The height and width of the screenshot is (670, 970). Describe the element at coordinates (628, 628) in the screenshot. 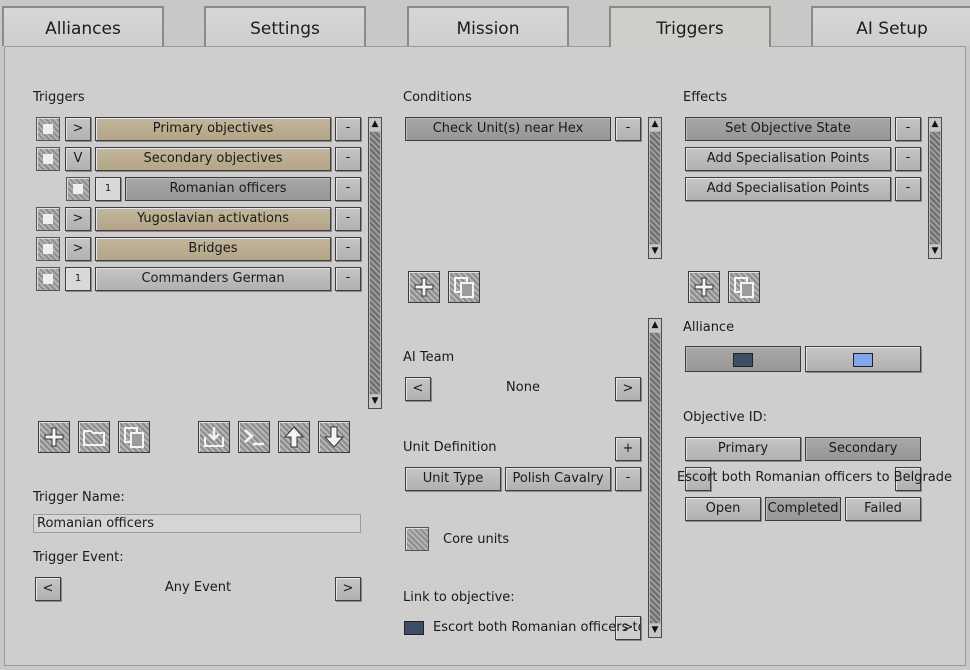

I see `linked-objective-select-button: >` at that location.